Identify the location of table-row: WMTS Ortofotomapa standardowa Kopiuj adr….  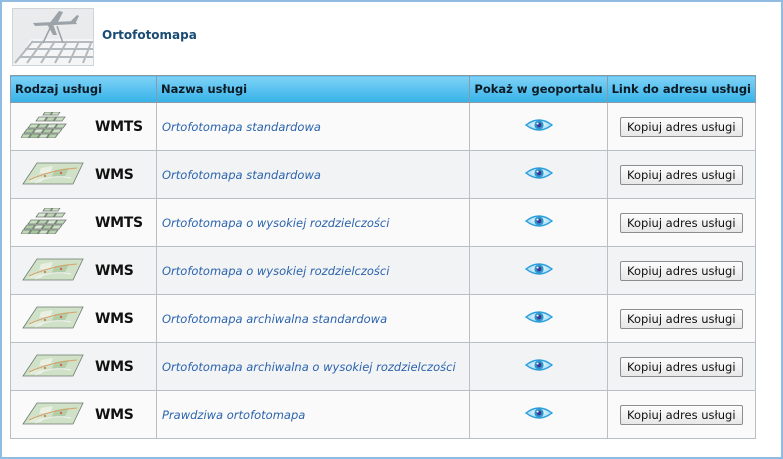
(383, 126).